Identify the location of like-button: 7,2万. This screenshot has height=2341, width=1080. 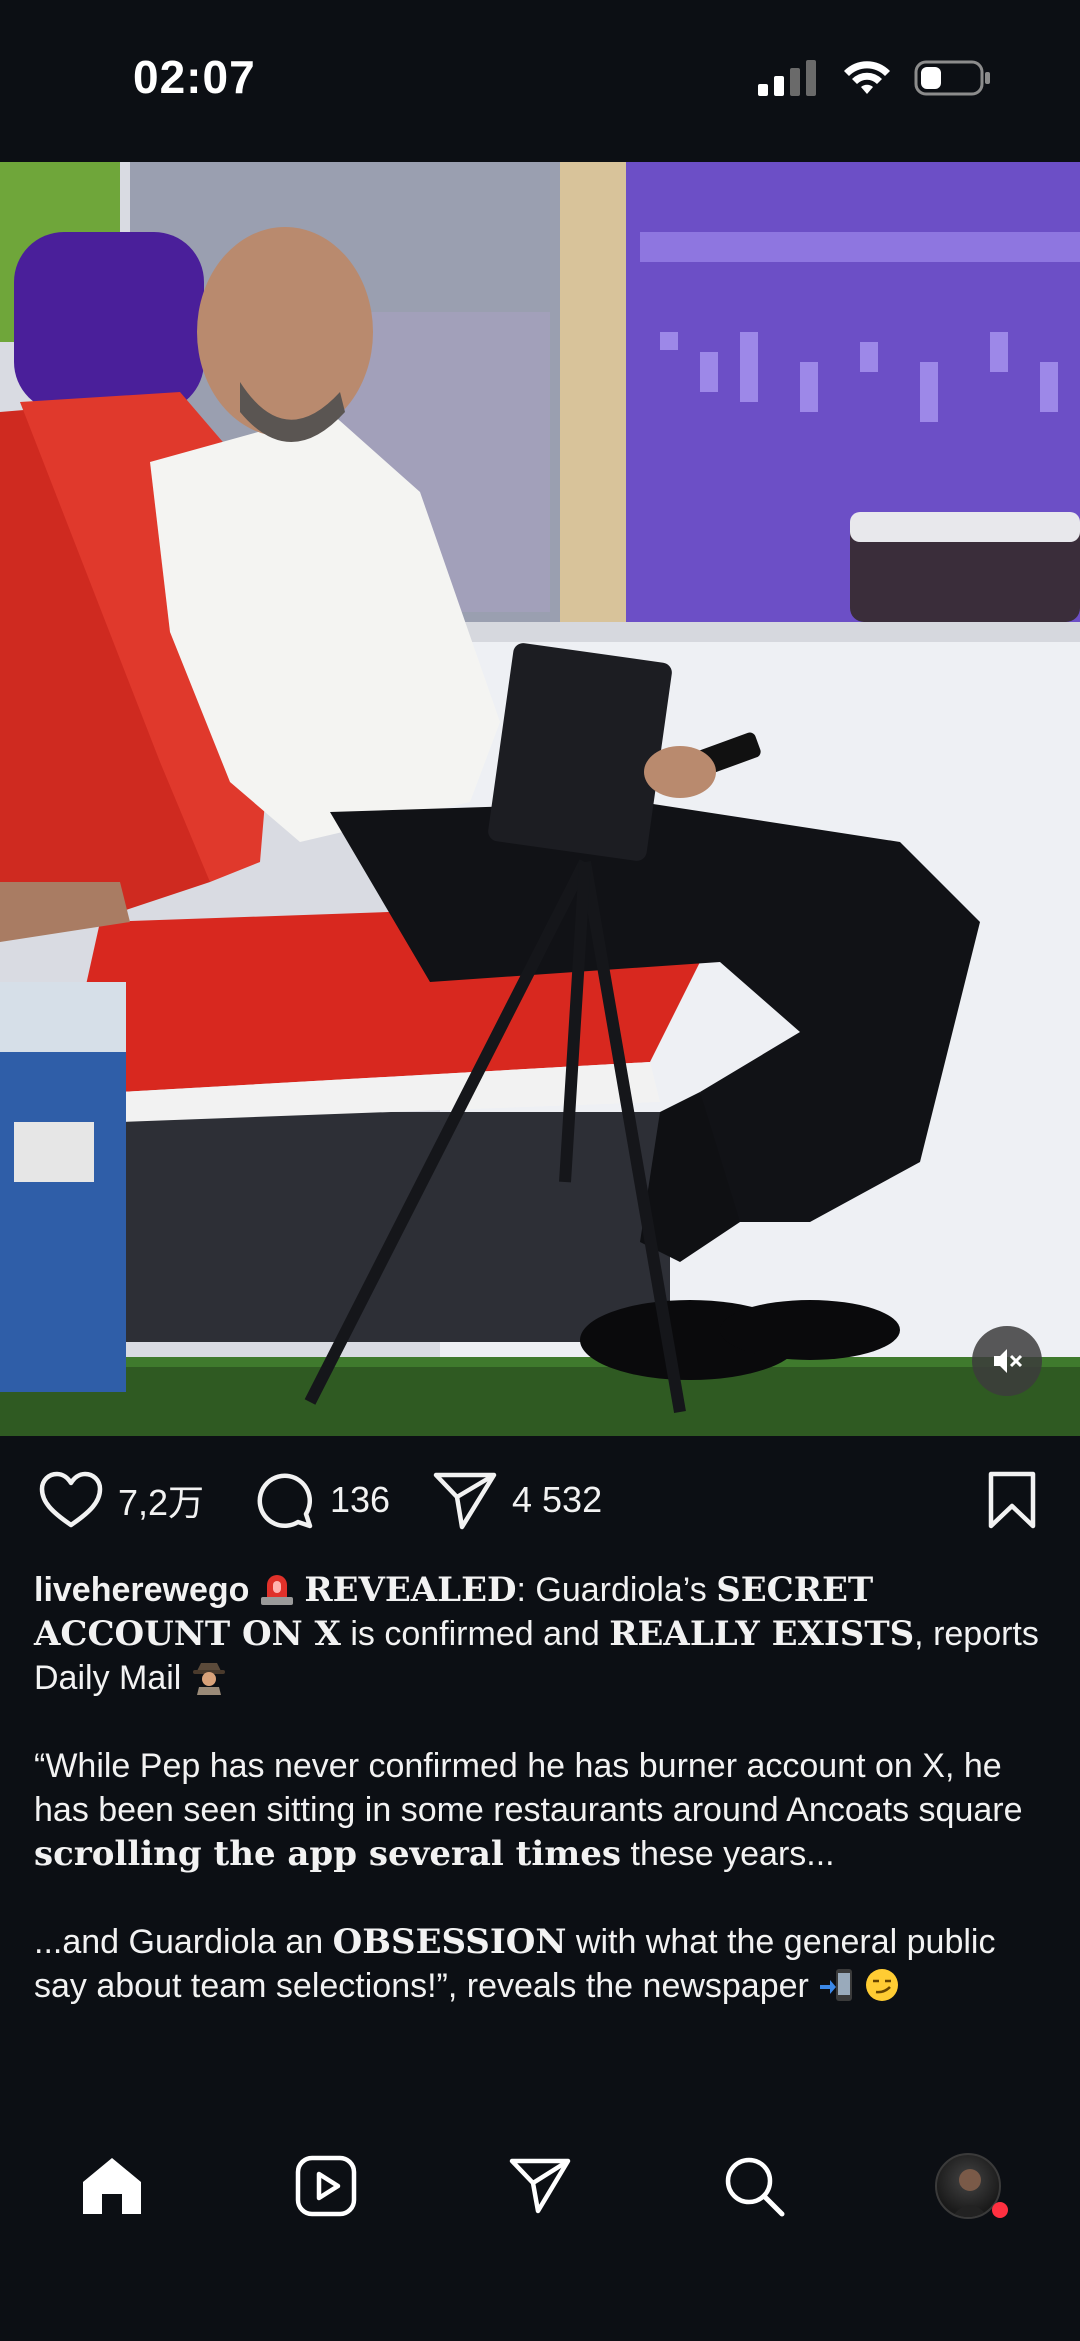
(121, 1500).